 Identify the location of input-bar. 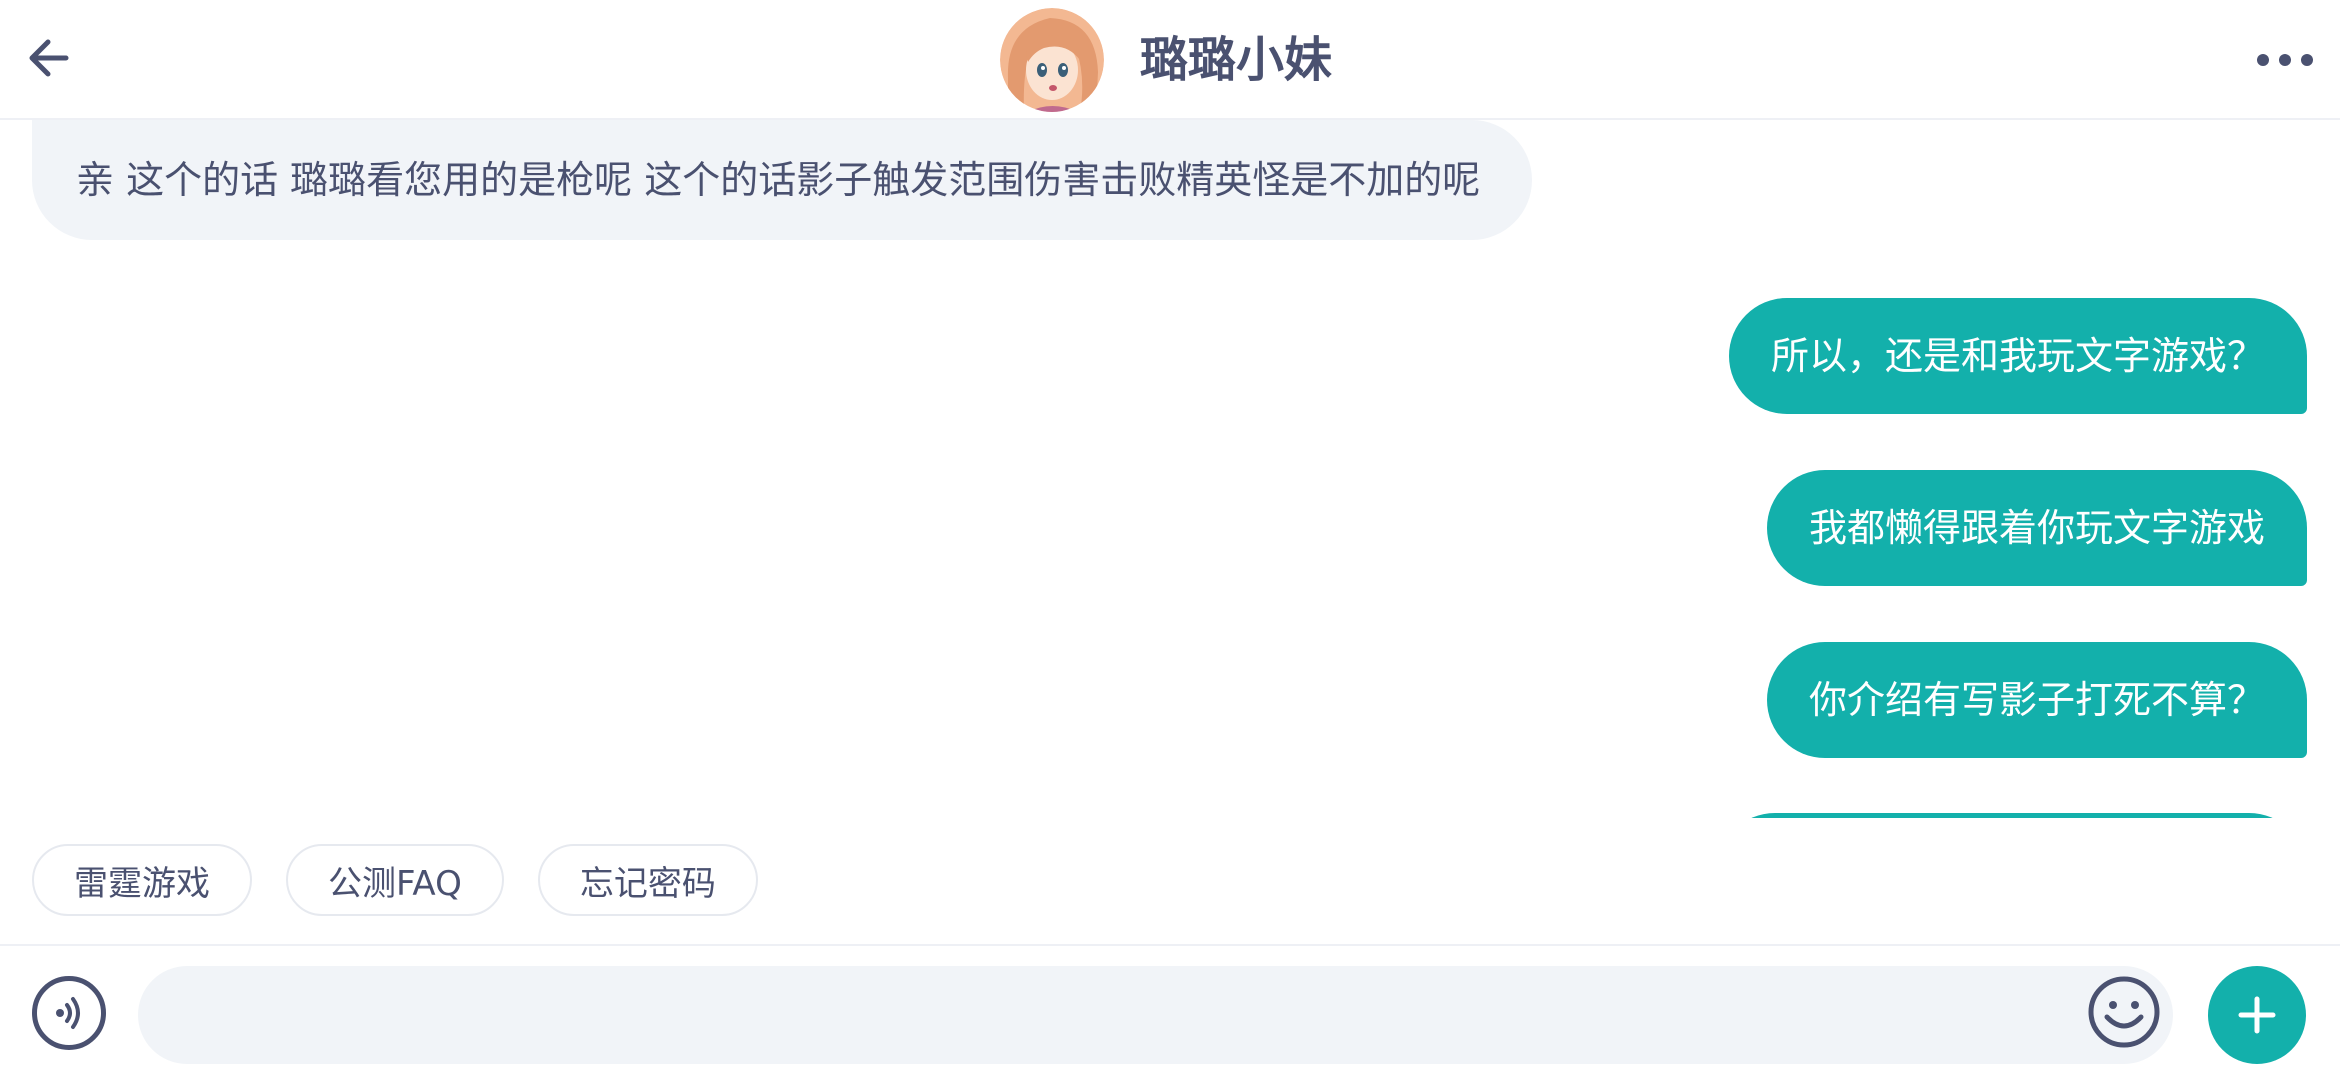
(1170, 1012).